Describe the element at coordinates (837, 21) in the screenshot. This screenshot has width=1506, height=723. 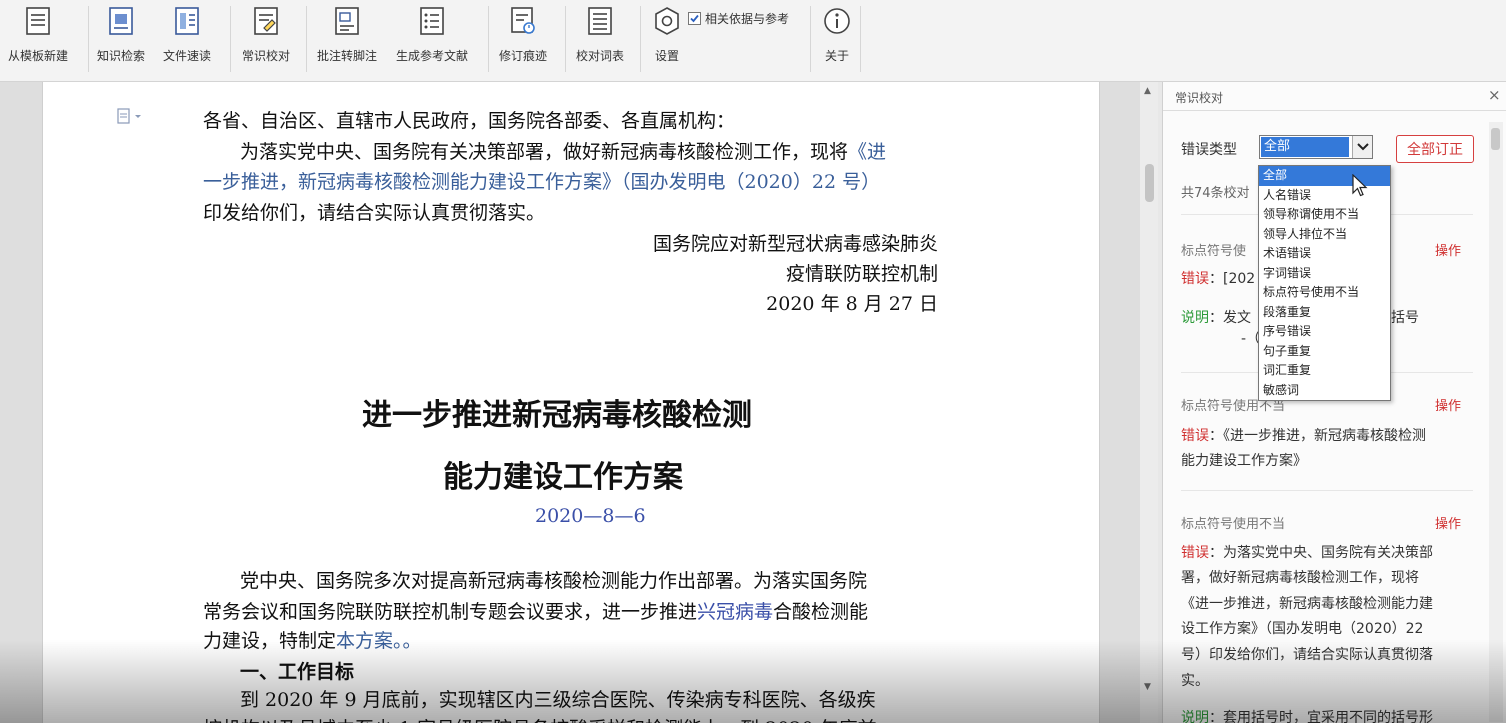
I see `info-icon` at that location.